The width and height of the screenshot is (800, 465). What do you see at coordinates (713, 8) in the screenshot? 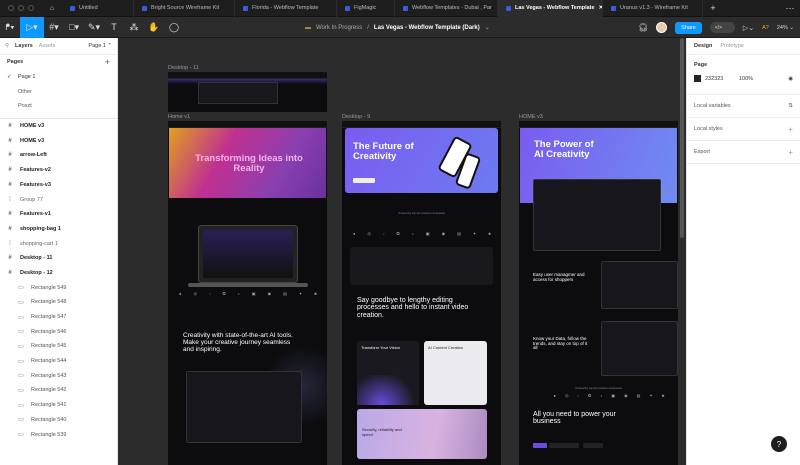
I see `new-tab-icon: +` at bounding box center [713, 8].